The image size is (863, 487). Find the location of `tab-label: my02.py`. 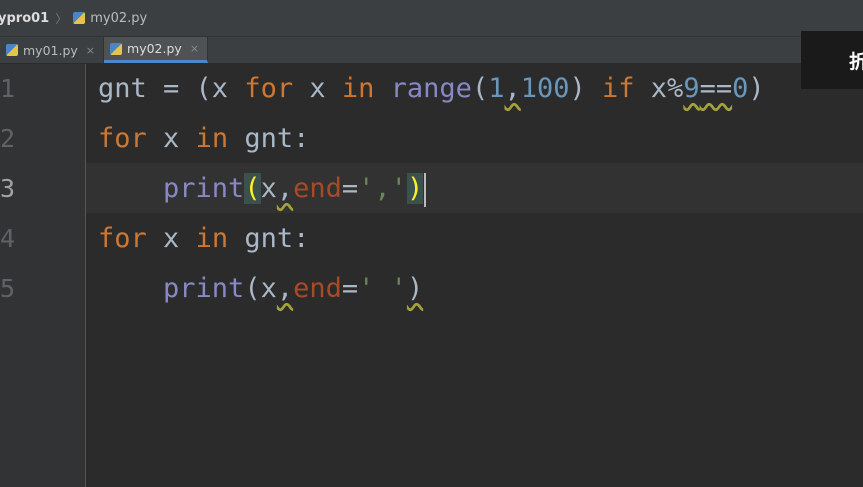

tab-label: my02.py is located at coordinates (154, 48).